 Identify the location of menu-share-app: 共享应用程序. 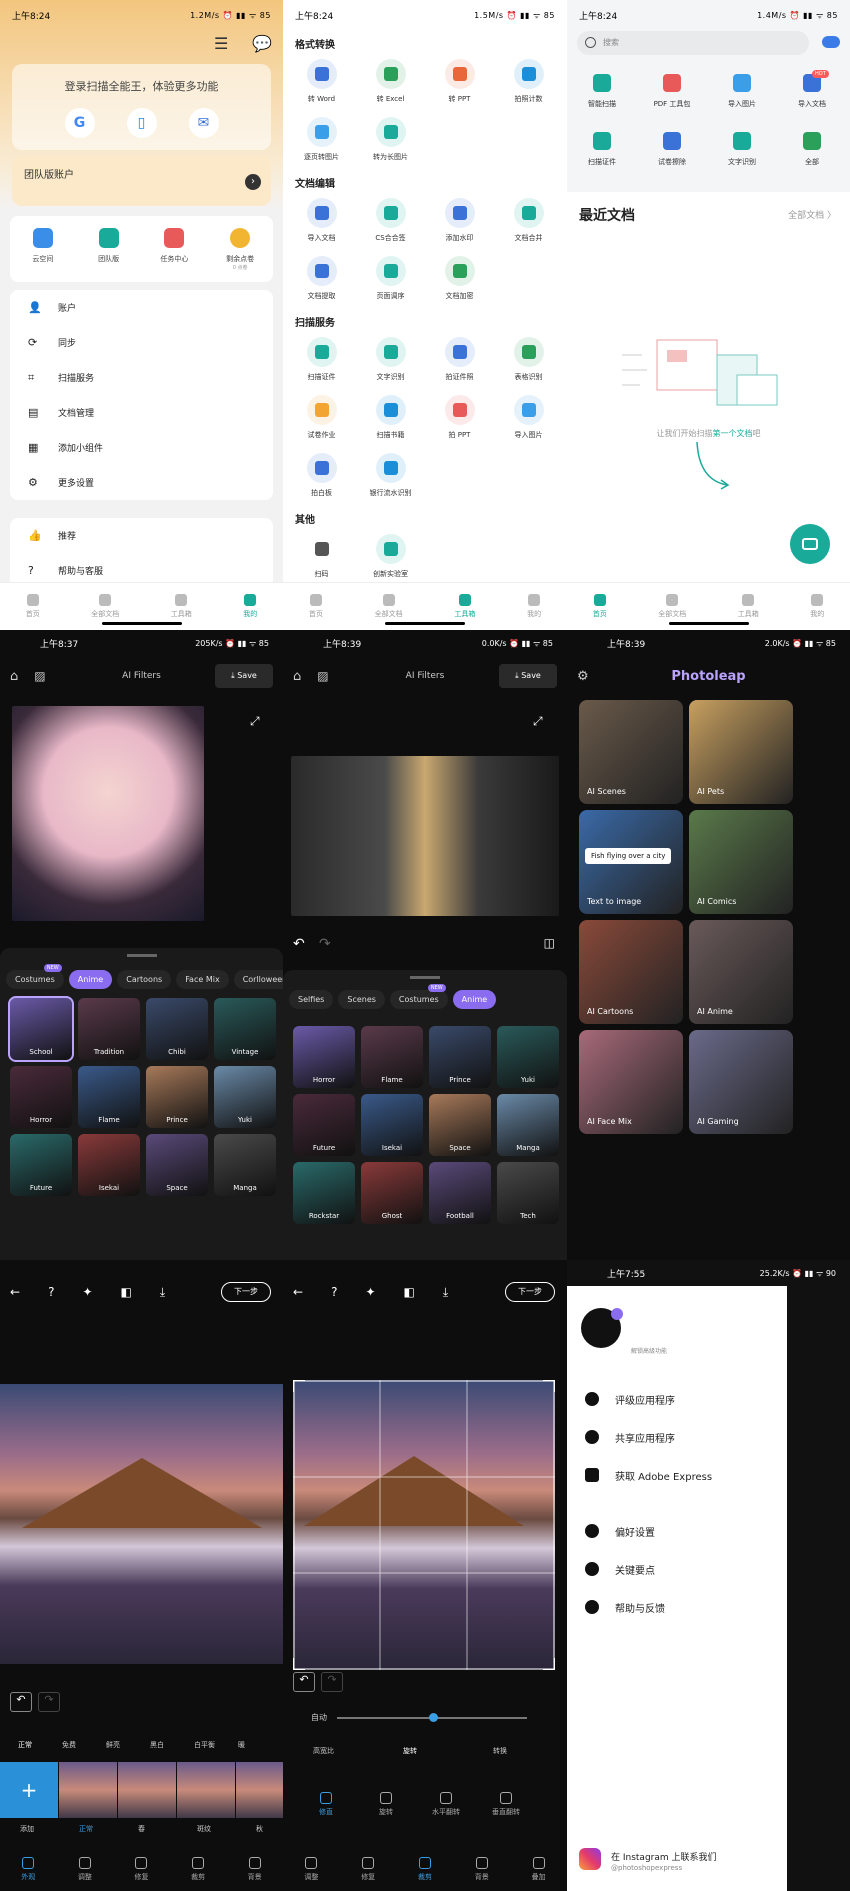
(677, 1437).